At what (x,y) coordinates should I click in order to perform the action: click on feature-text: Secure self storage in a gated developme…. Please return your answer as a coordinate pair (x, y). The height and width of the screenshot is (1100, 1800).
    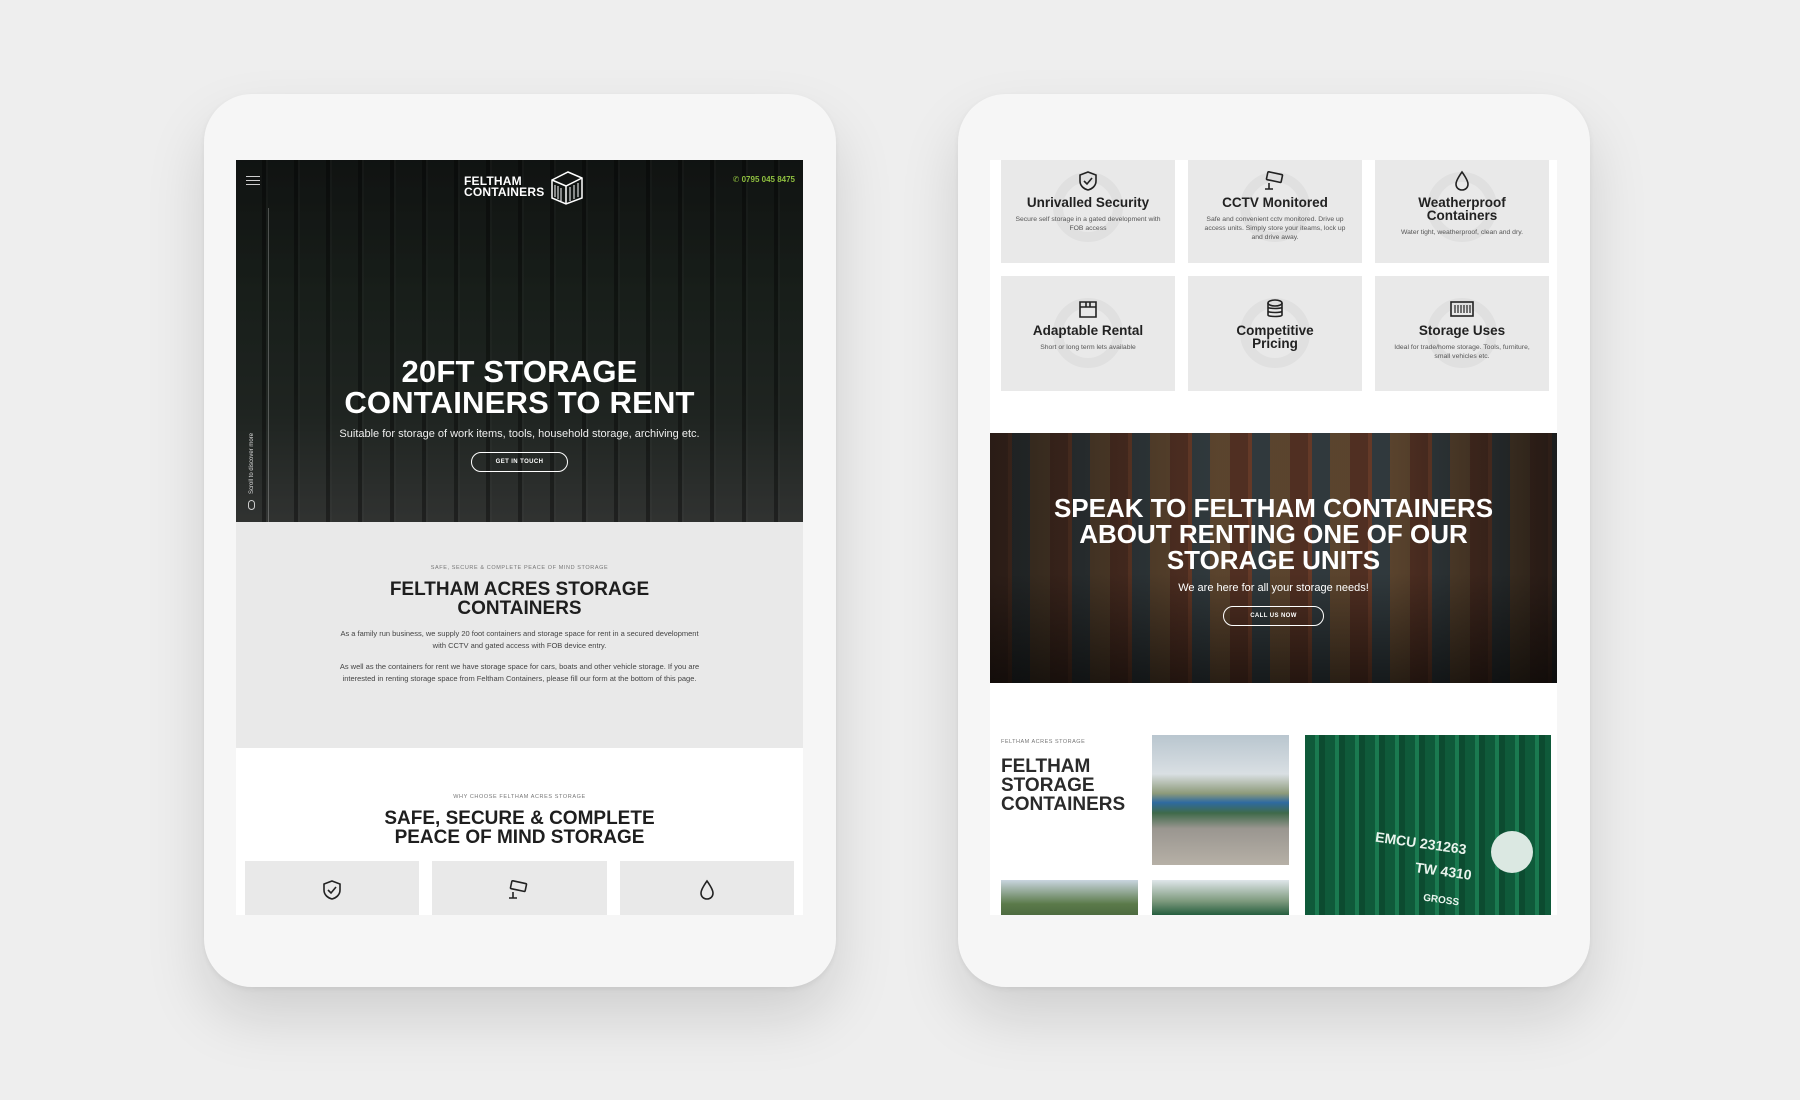
    Looking at the image, I should click on (1088, 224).